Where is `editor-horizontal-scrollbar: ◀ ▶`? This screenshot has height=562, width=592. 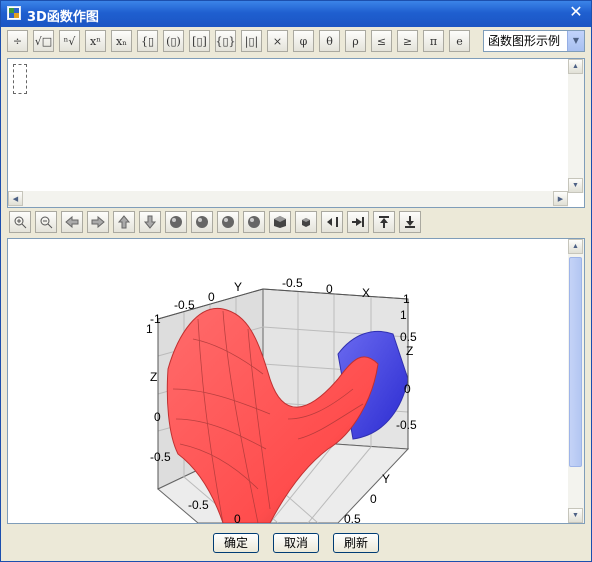
editor-horizontal-scrollbar: ◀ ▶ is located at coordinates (288, 199).